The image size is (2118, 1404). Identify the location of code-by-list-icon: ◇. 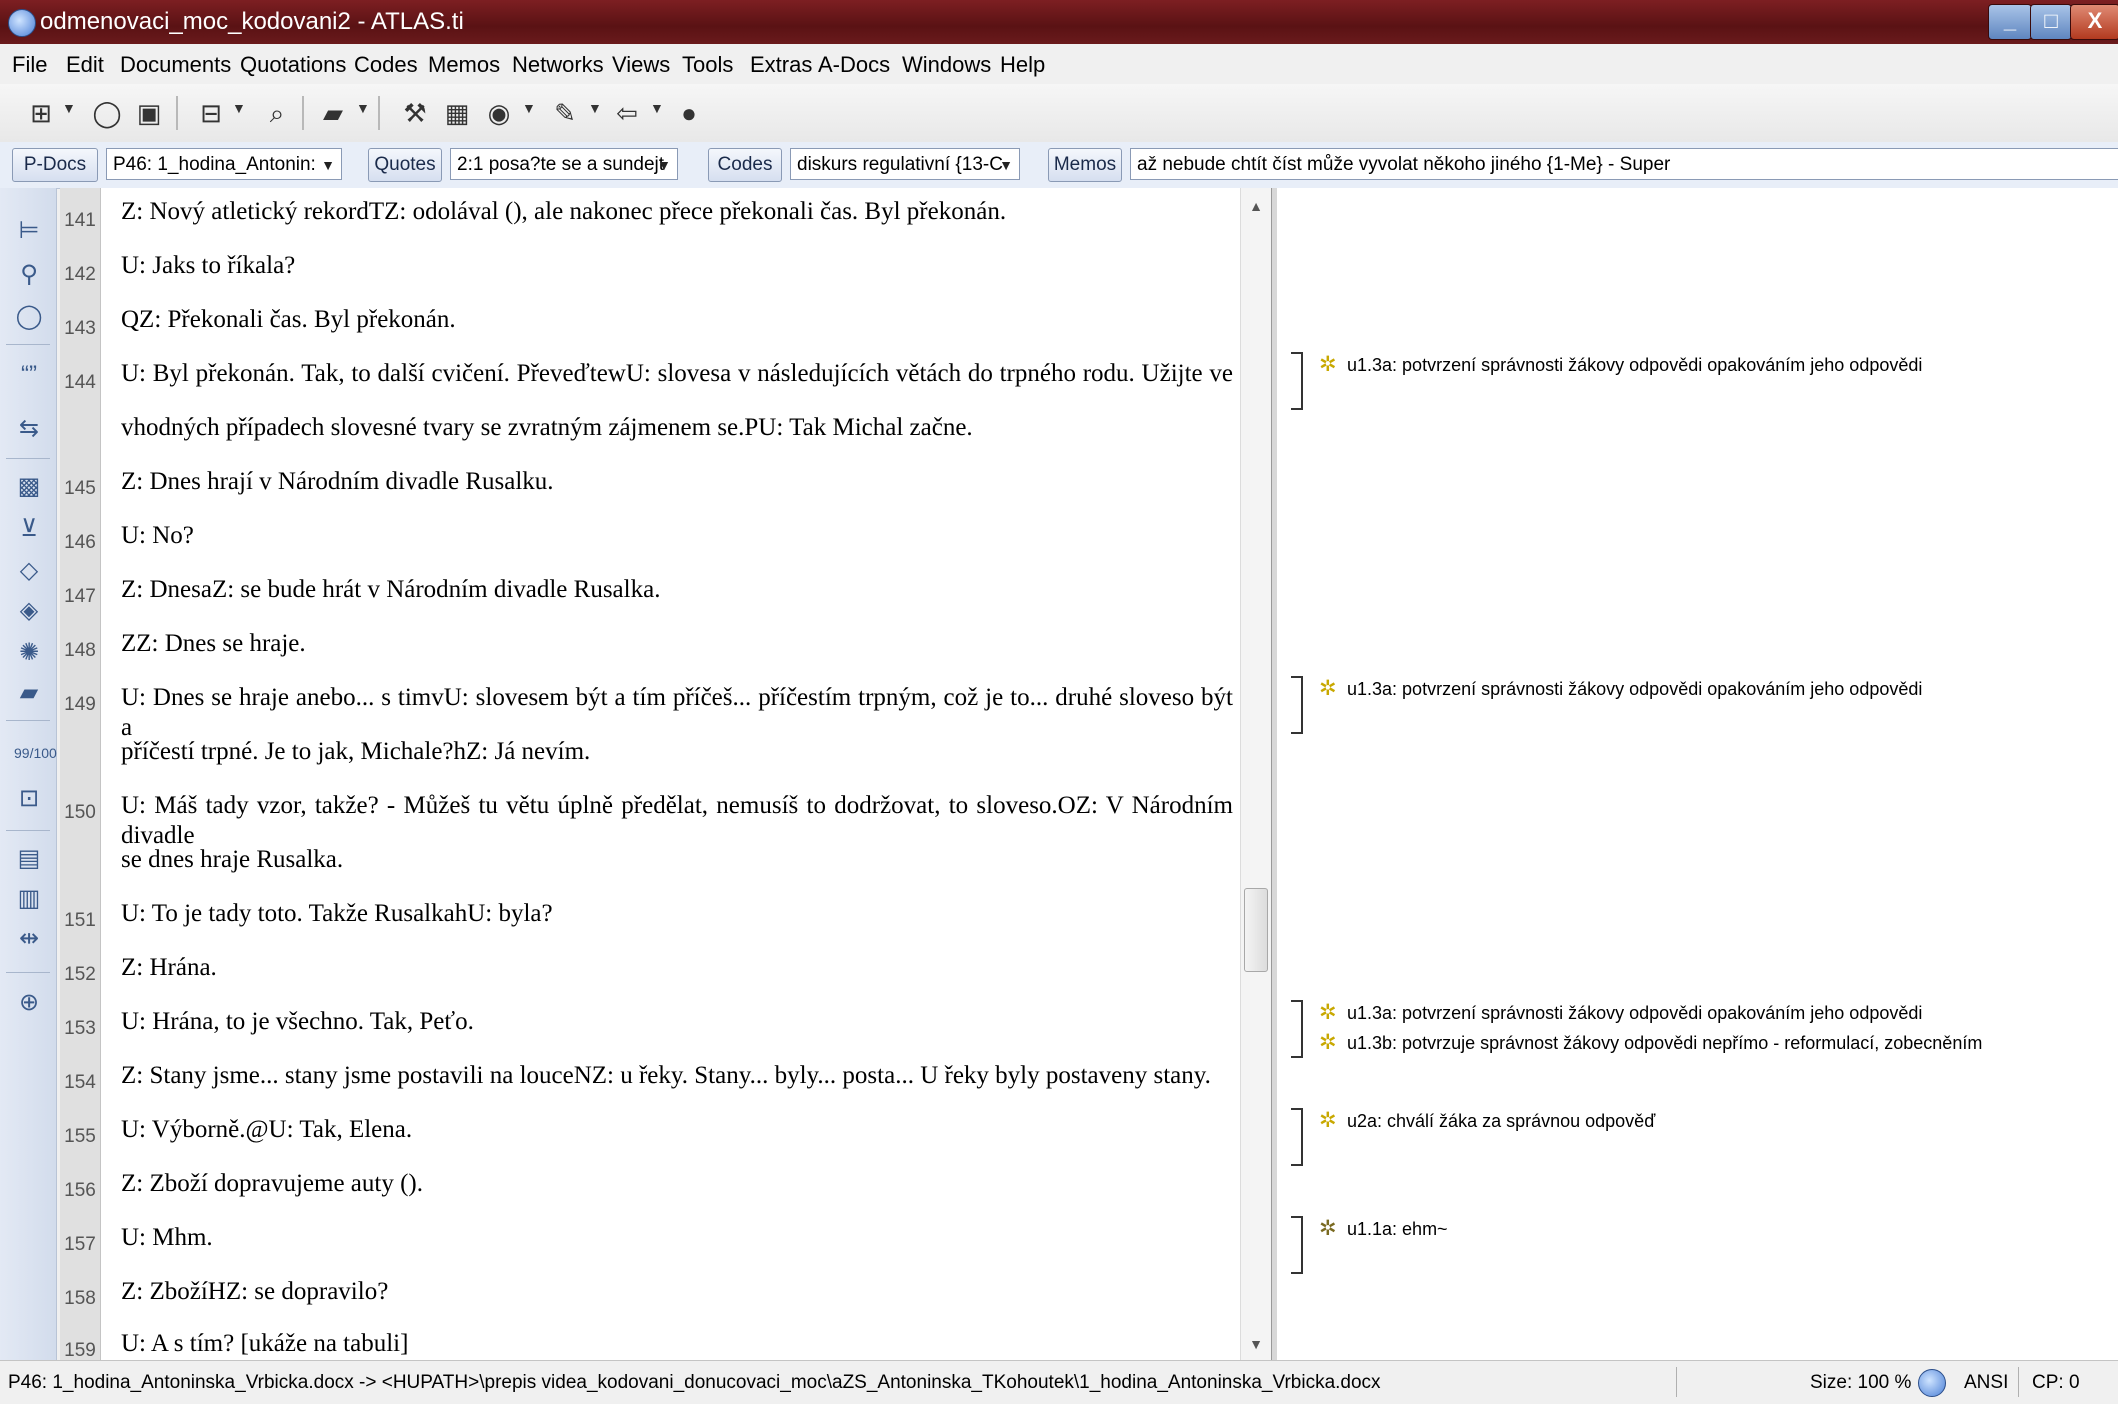
(29, 571).